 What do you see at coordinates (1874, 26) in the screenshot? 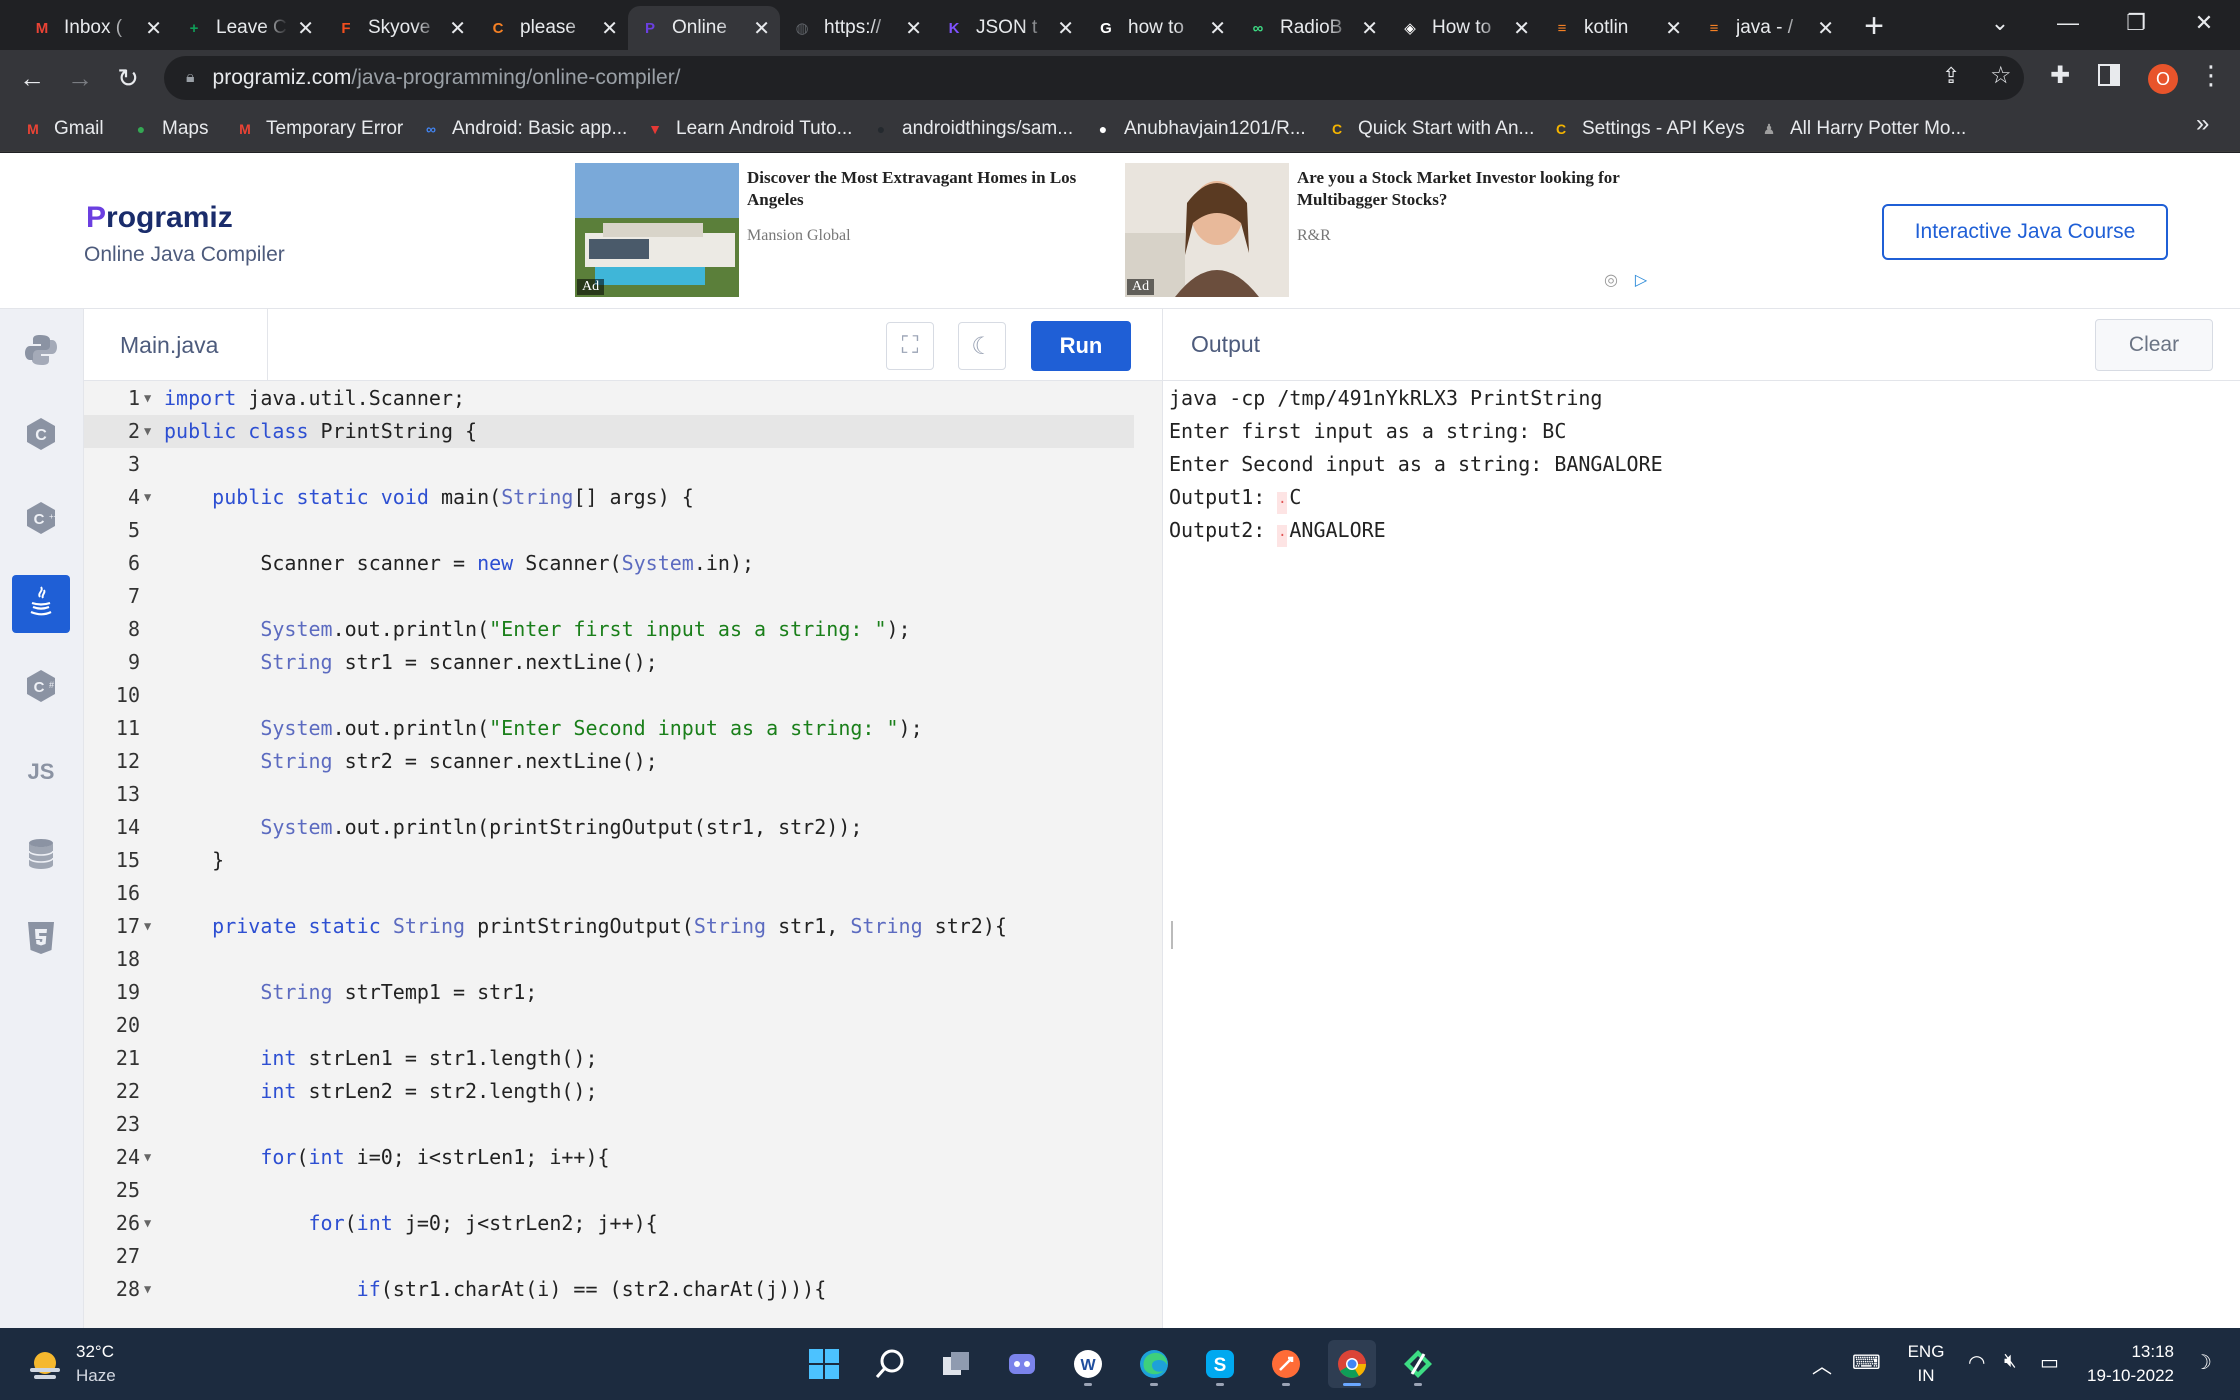
I see `new-tab-button: +` at bounding box center [1874, 26].